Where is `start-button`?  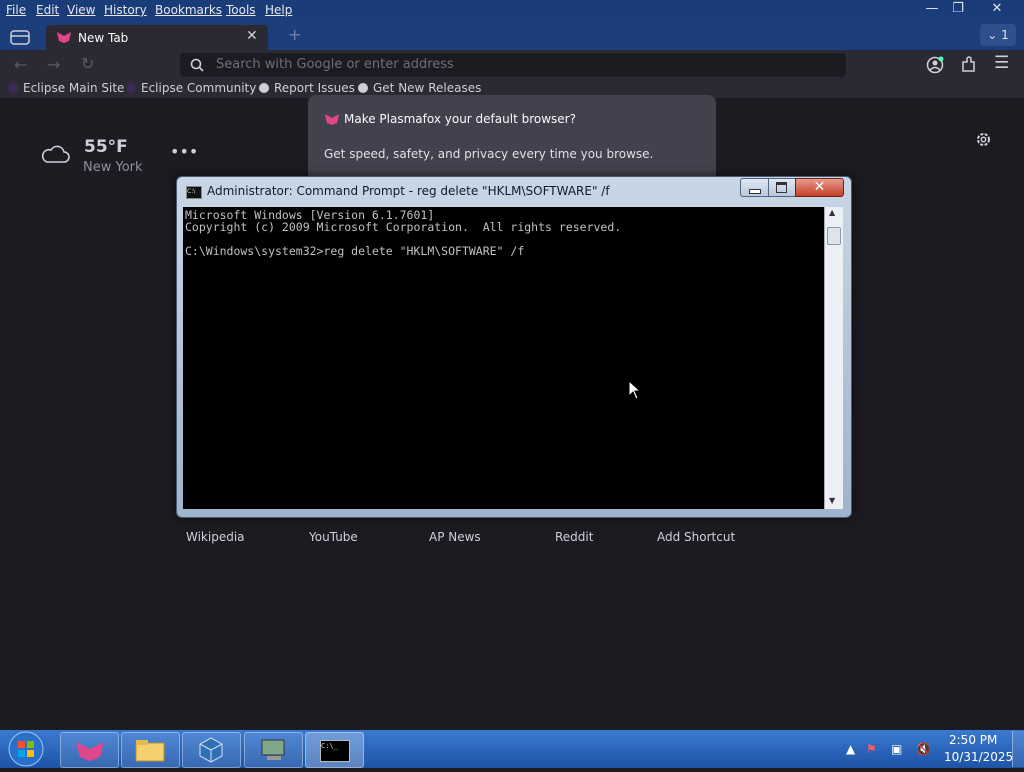
start-button is located at coordinates (26, 749).